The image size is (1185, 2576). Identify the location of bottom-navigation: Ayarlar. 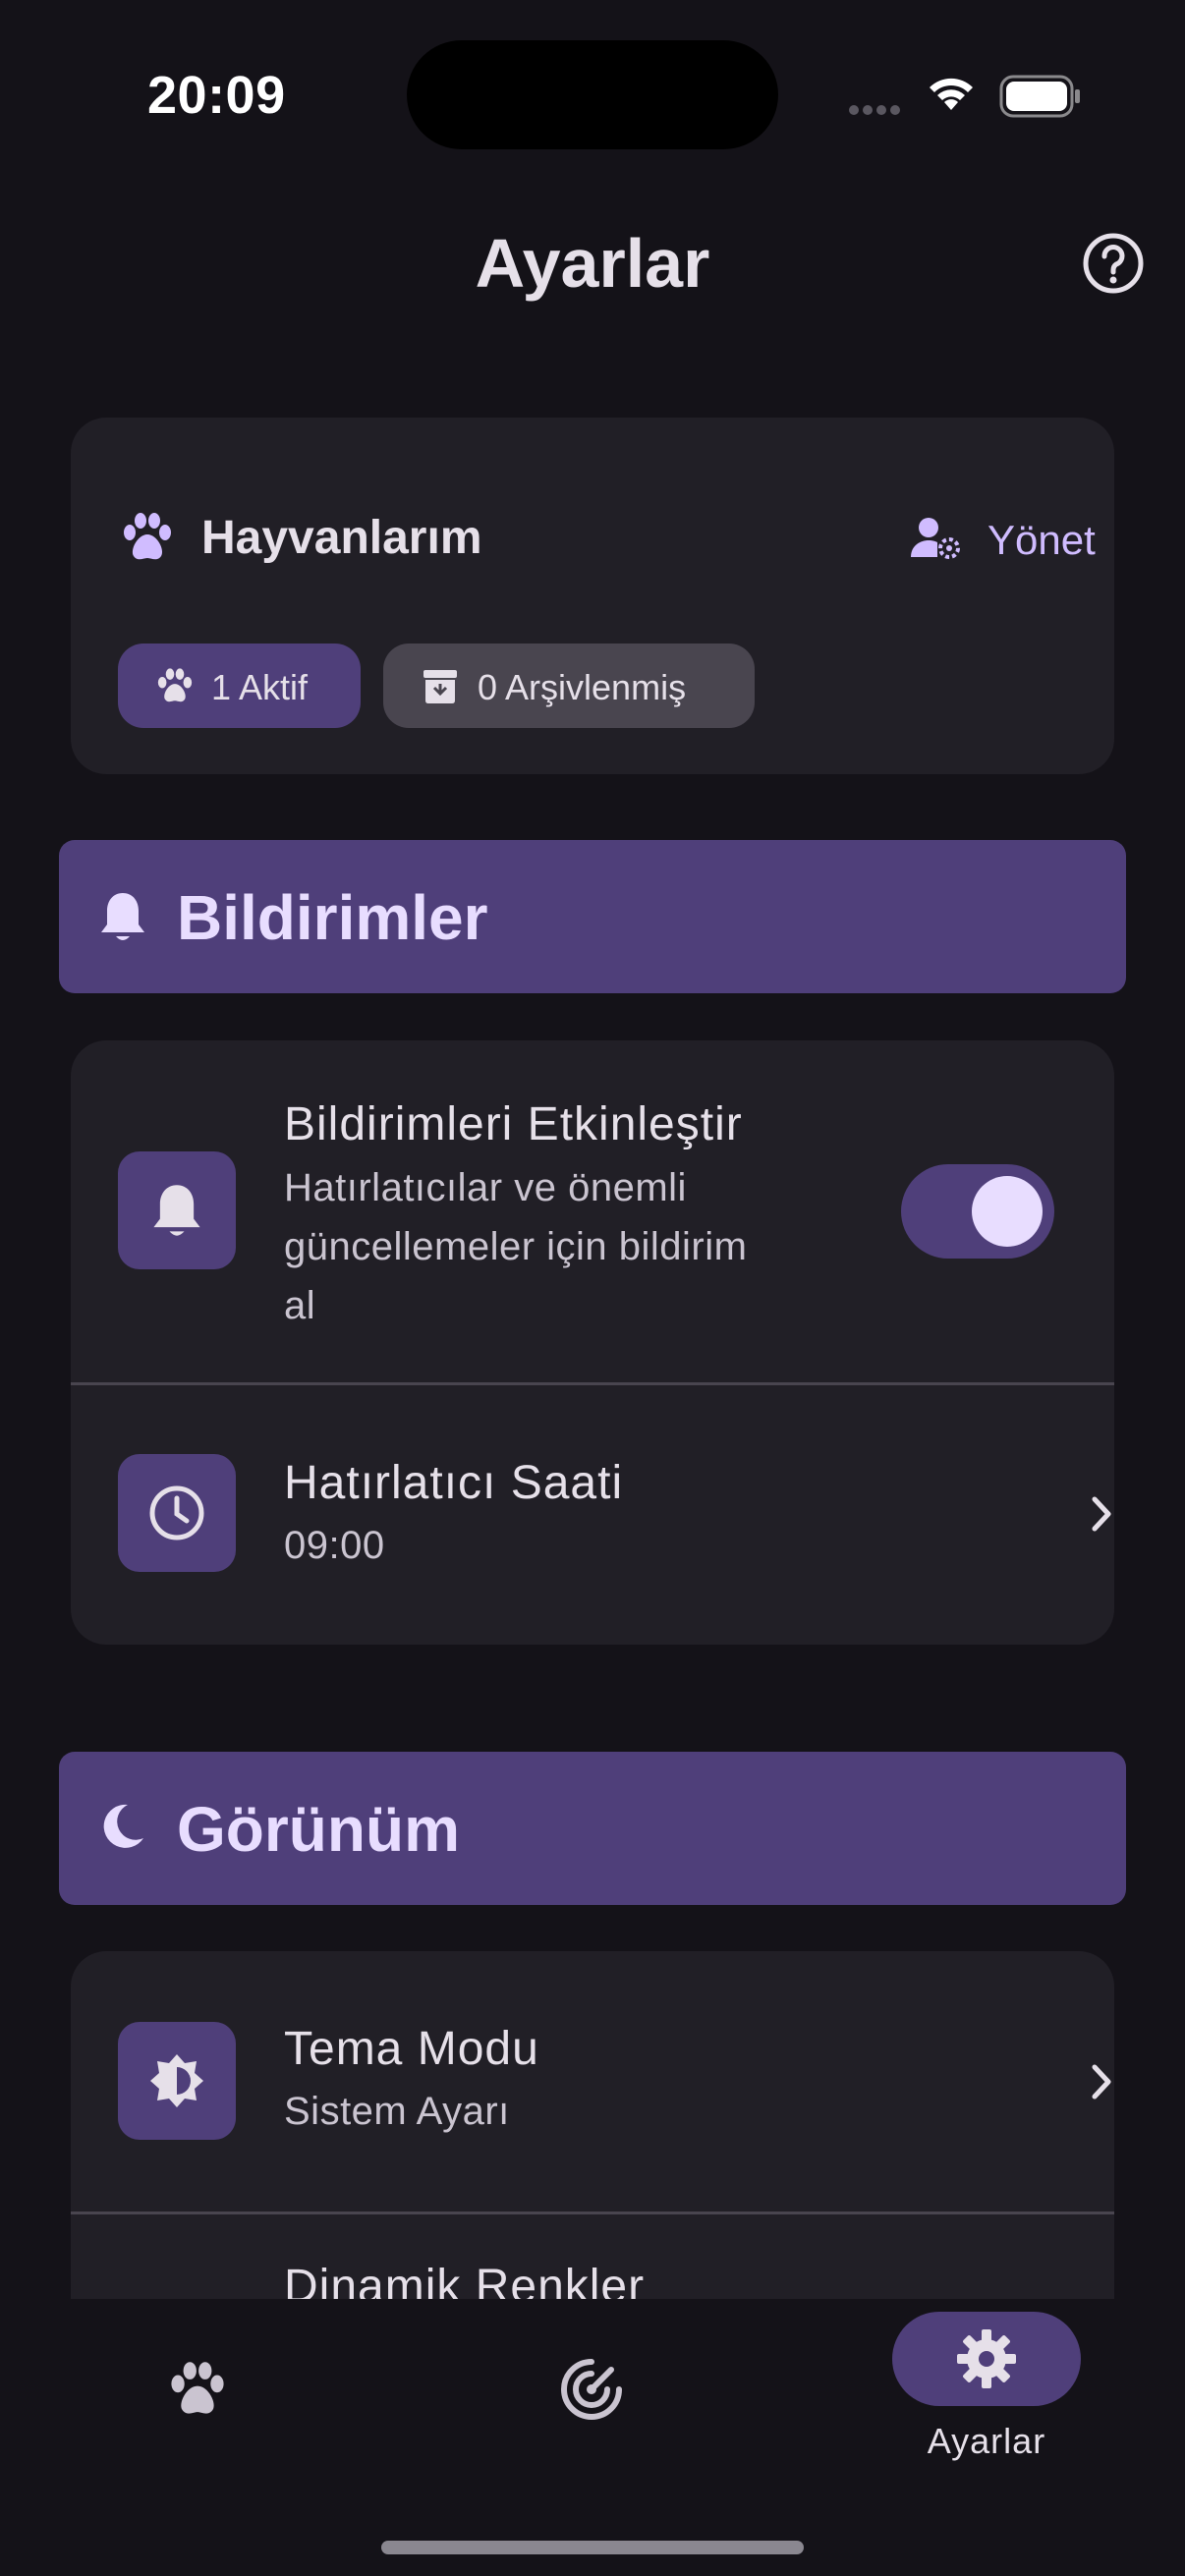
(592, 2437).